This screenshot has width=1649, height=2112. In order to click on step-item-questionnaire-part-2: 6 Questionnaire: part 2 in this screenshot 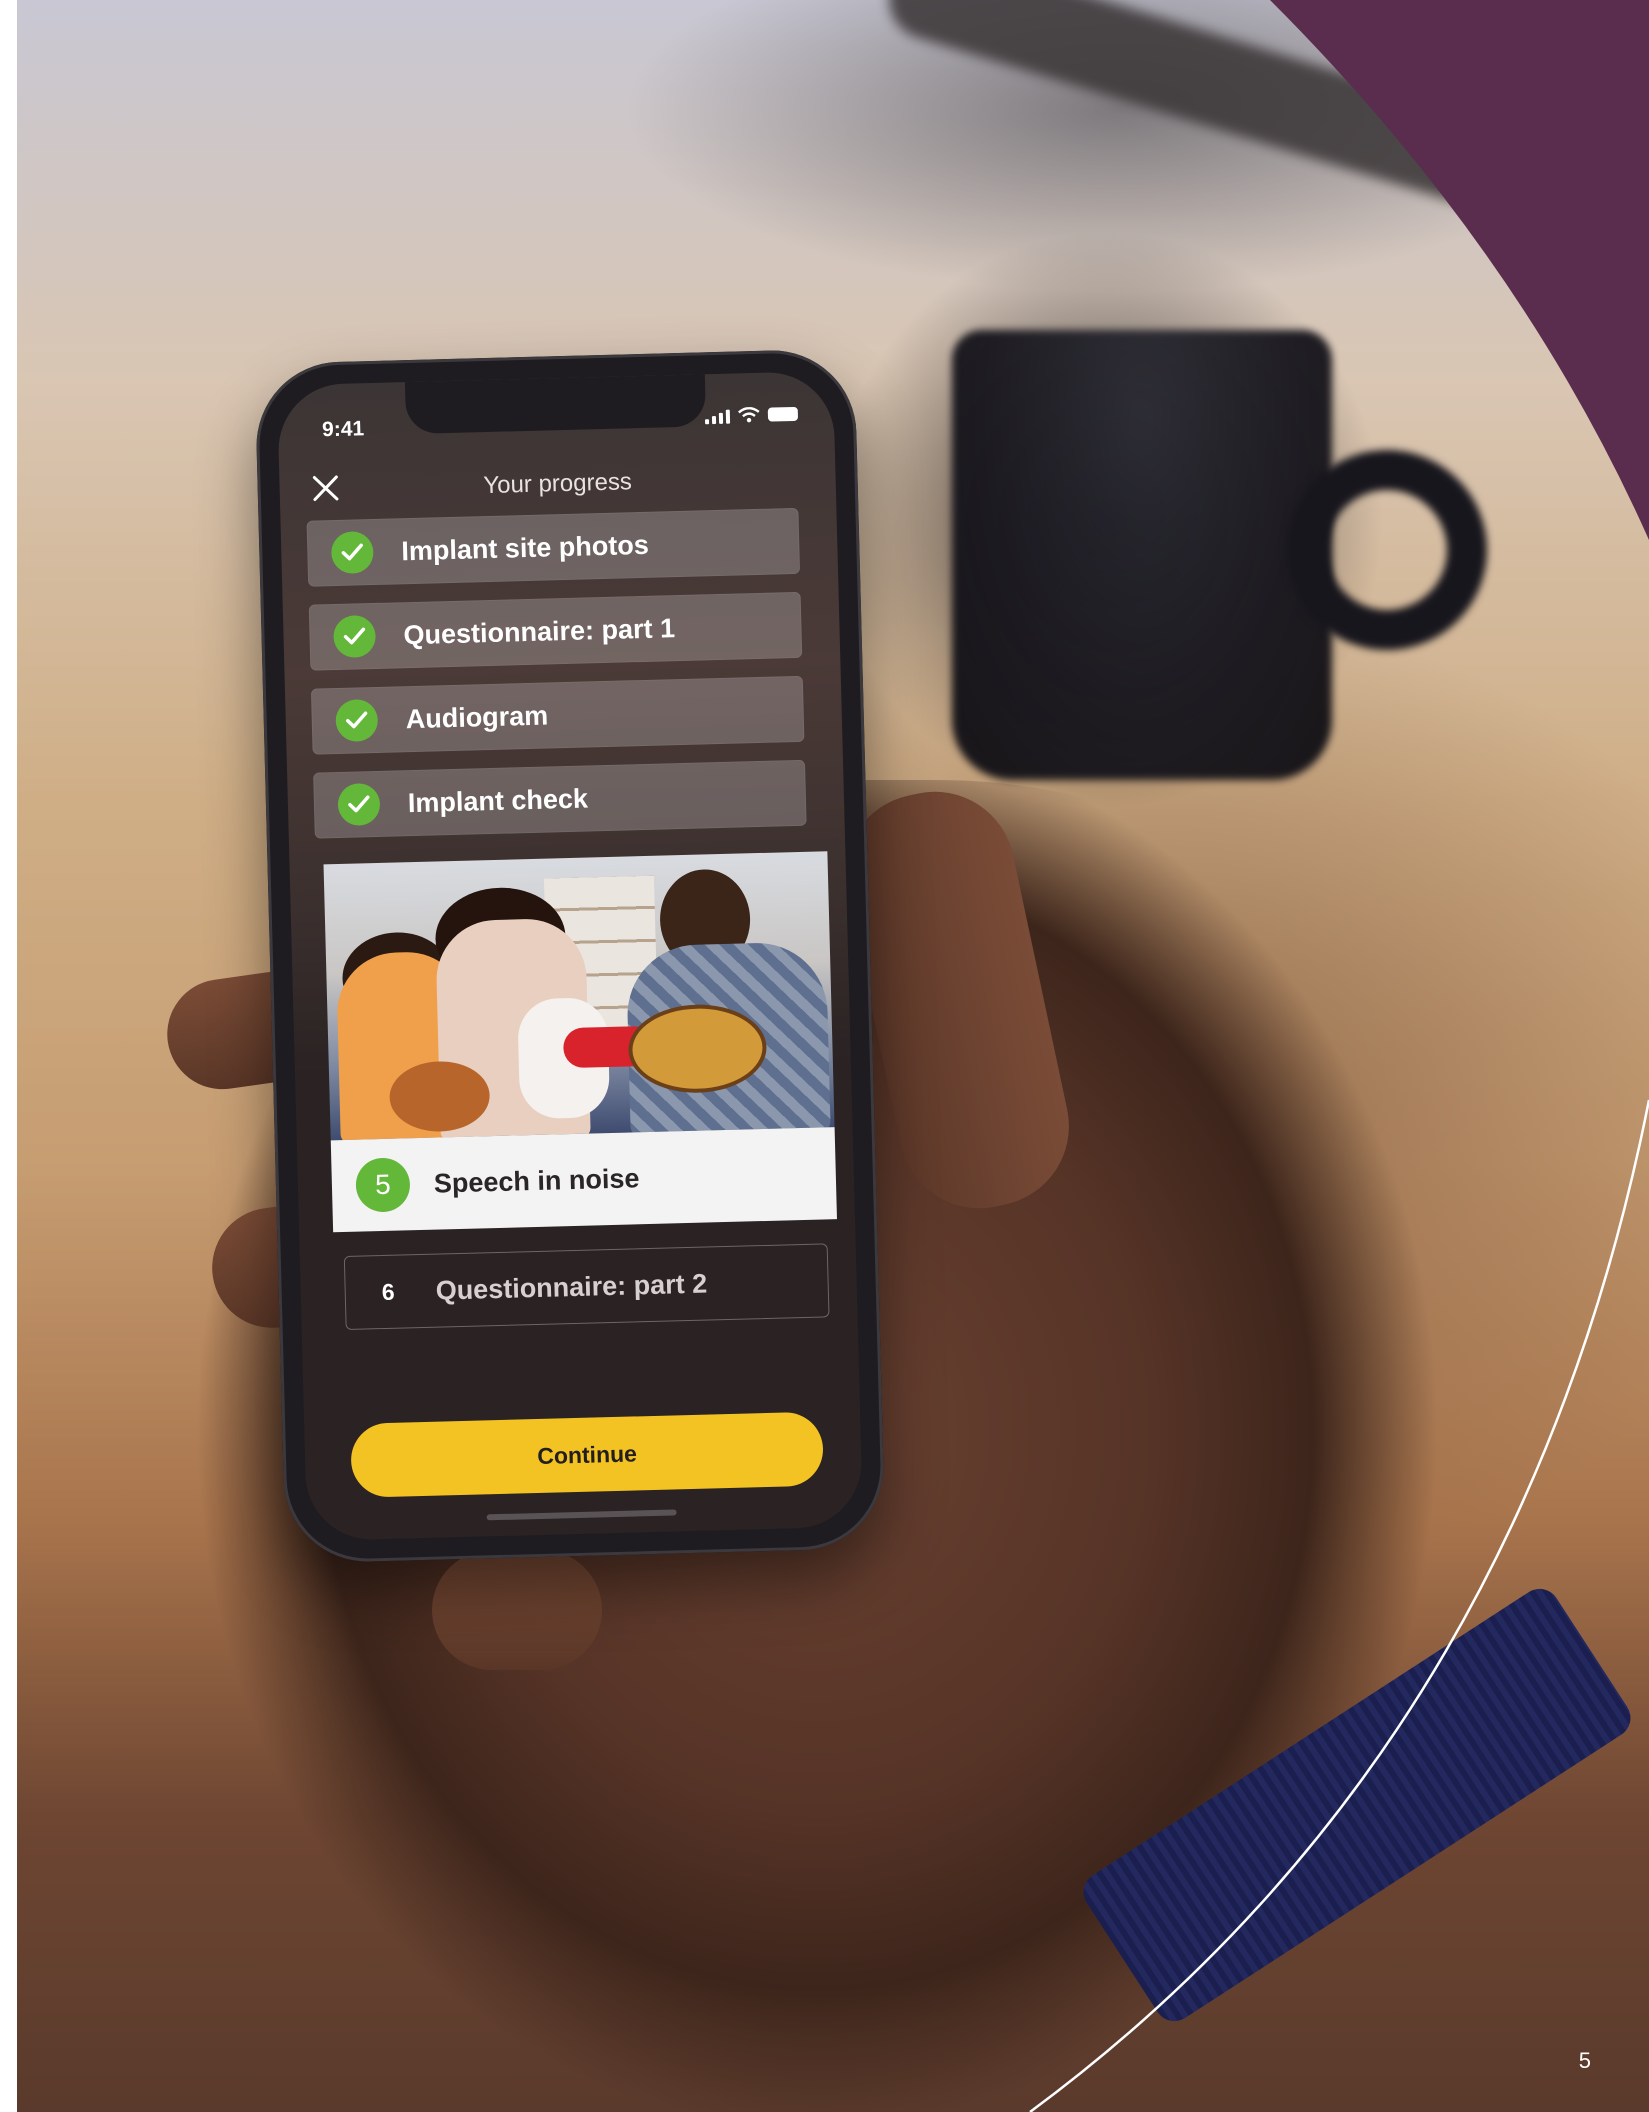, I will do `click(586, 1286)`.